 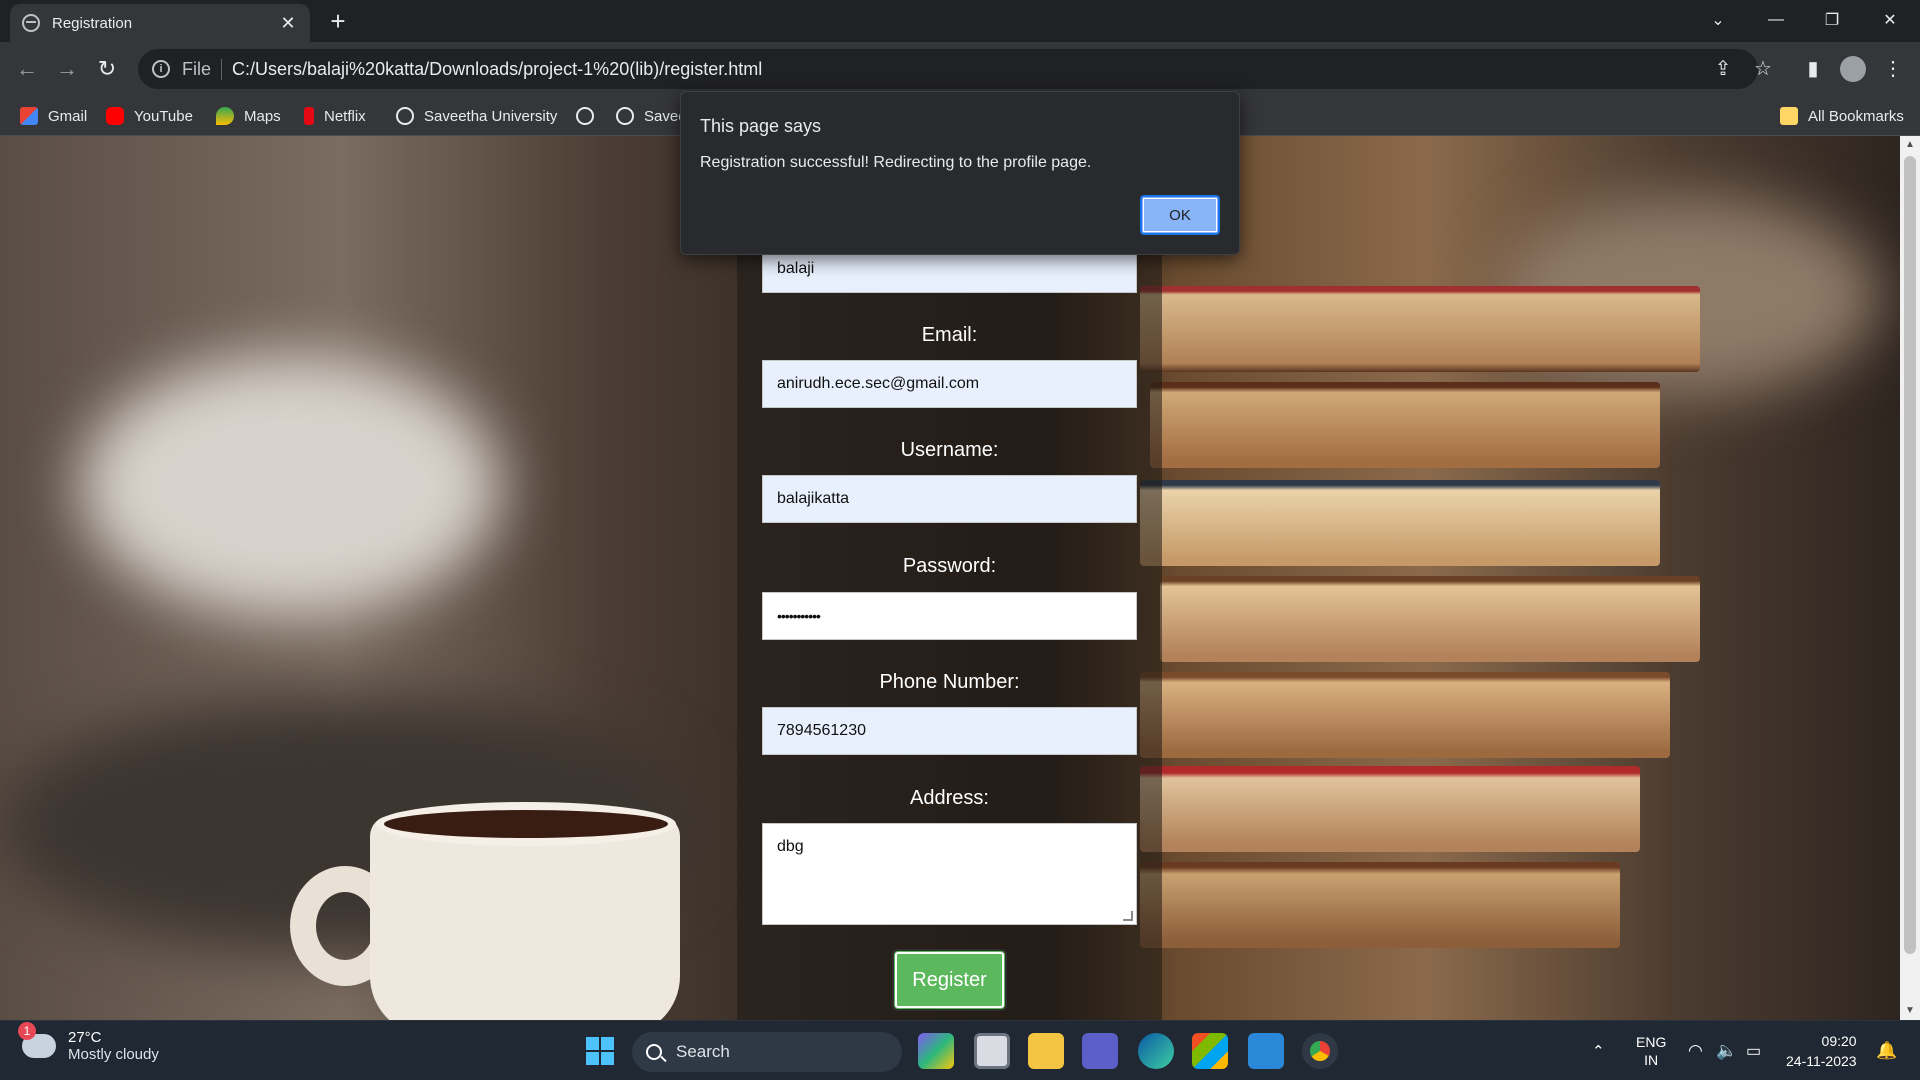 I want to click on bookmark-star-icon: ☆, so click(x=1763, y=69).